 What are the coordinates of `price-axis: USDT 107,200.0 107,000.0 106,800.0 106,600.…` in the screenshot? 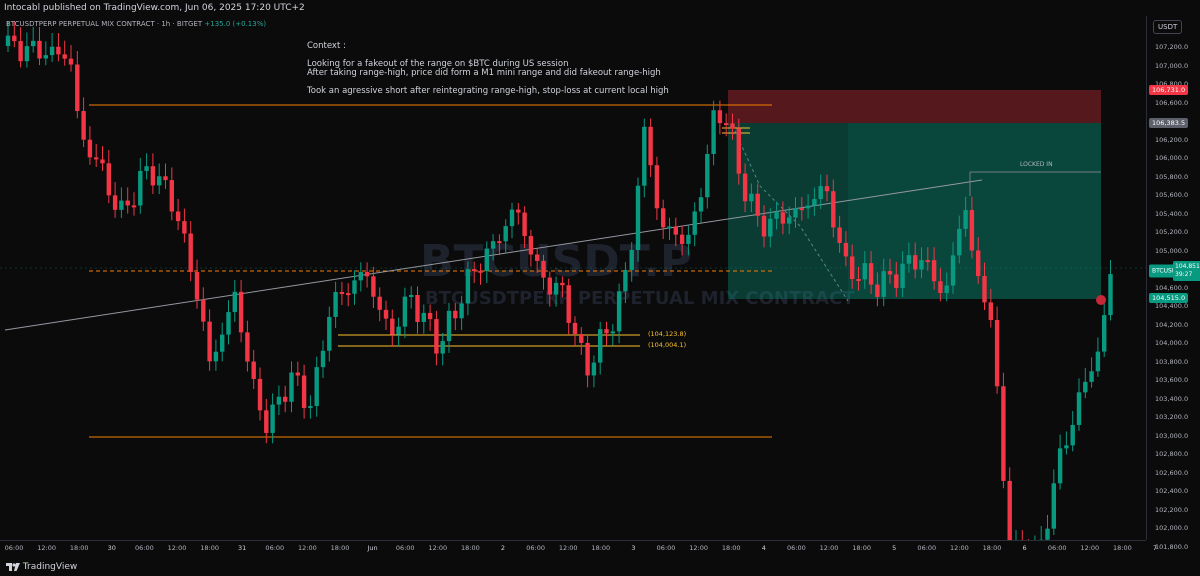 It's located at (1173, 283).